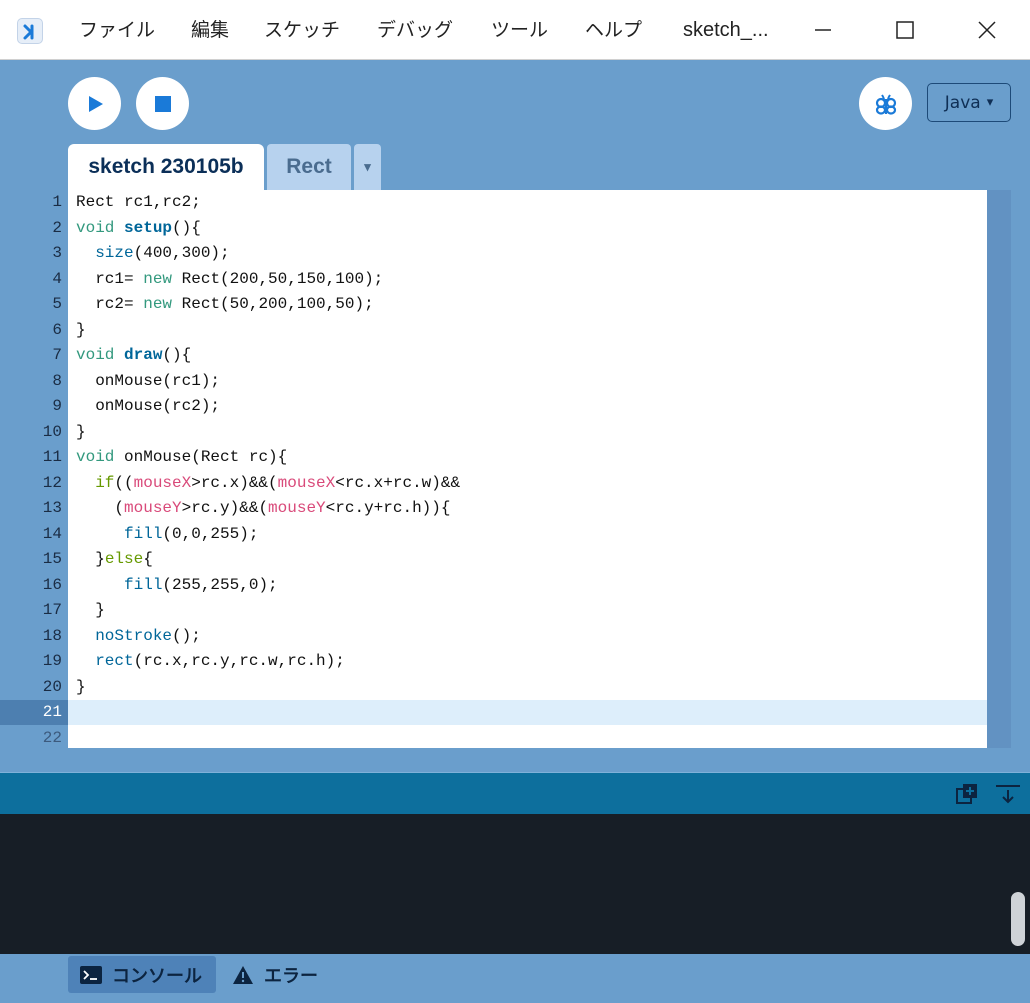 This screenshot has height=1003, width=1030. Describe the element at coordinates (263, 509) in the screenshot. I see `code-line: (mouseY>rc.y)&&(mouseY<rc.y+rc.h)){` at that location.